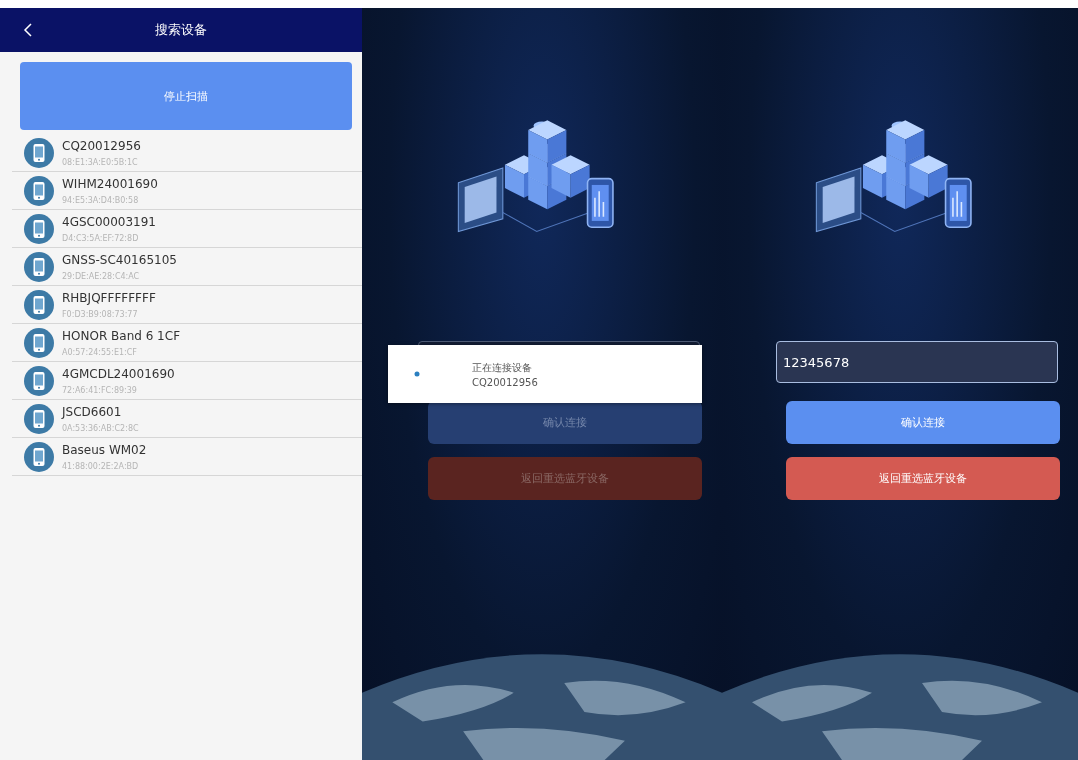 The height and width of the screenshot is (760, 1078). Describe the element at coordinates (101, 466) in the screenshot. I see `device-address: 41:88:00:2E:2A:BD` at that location.